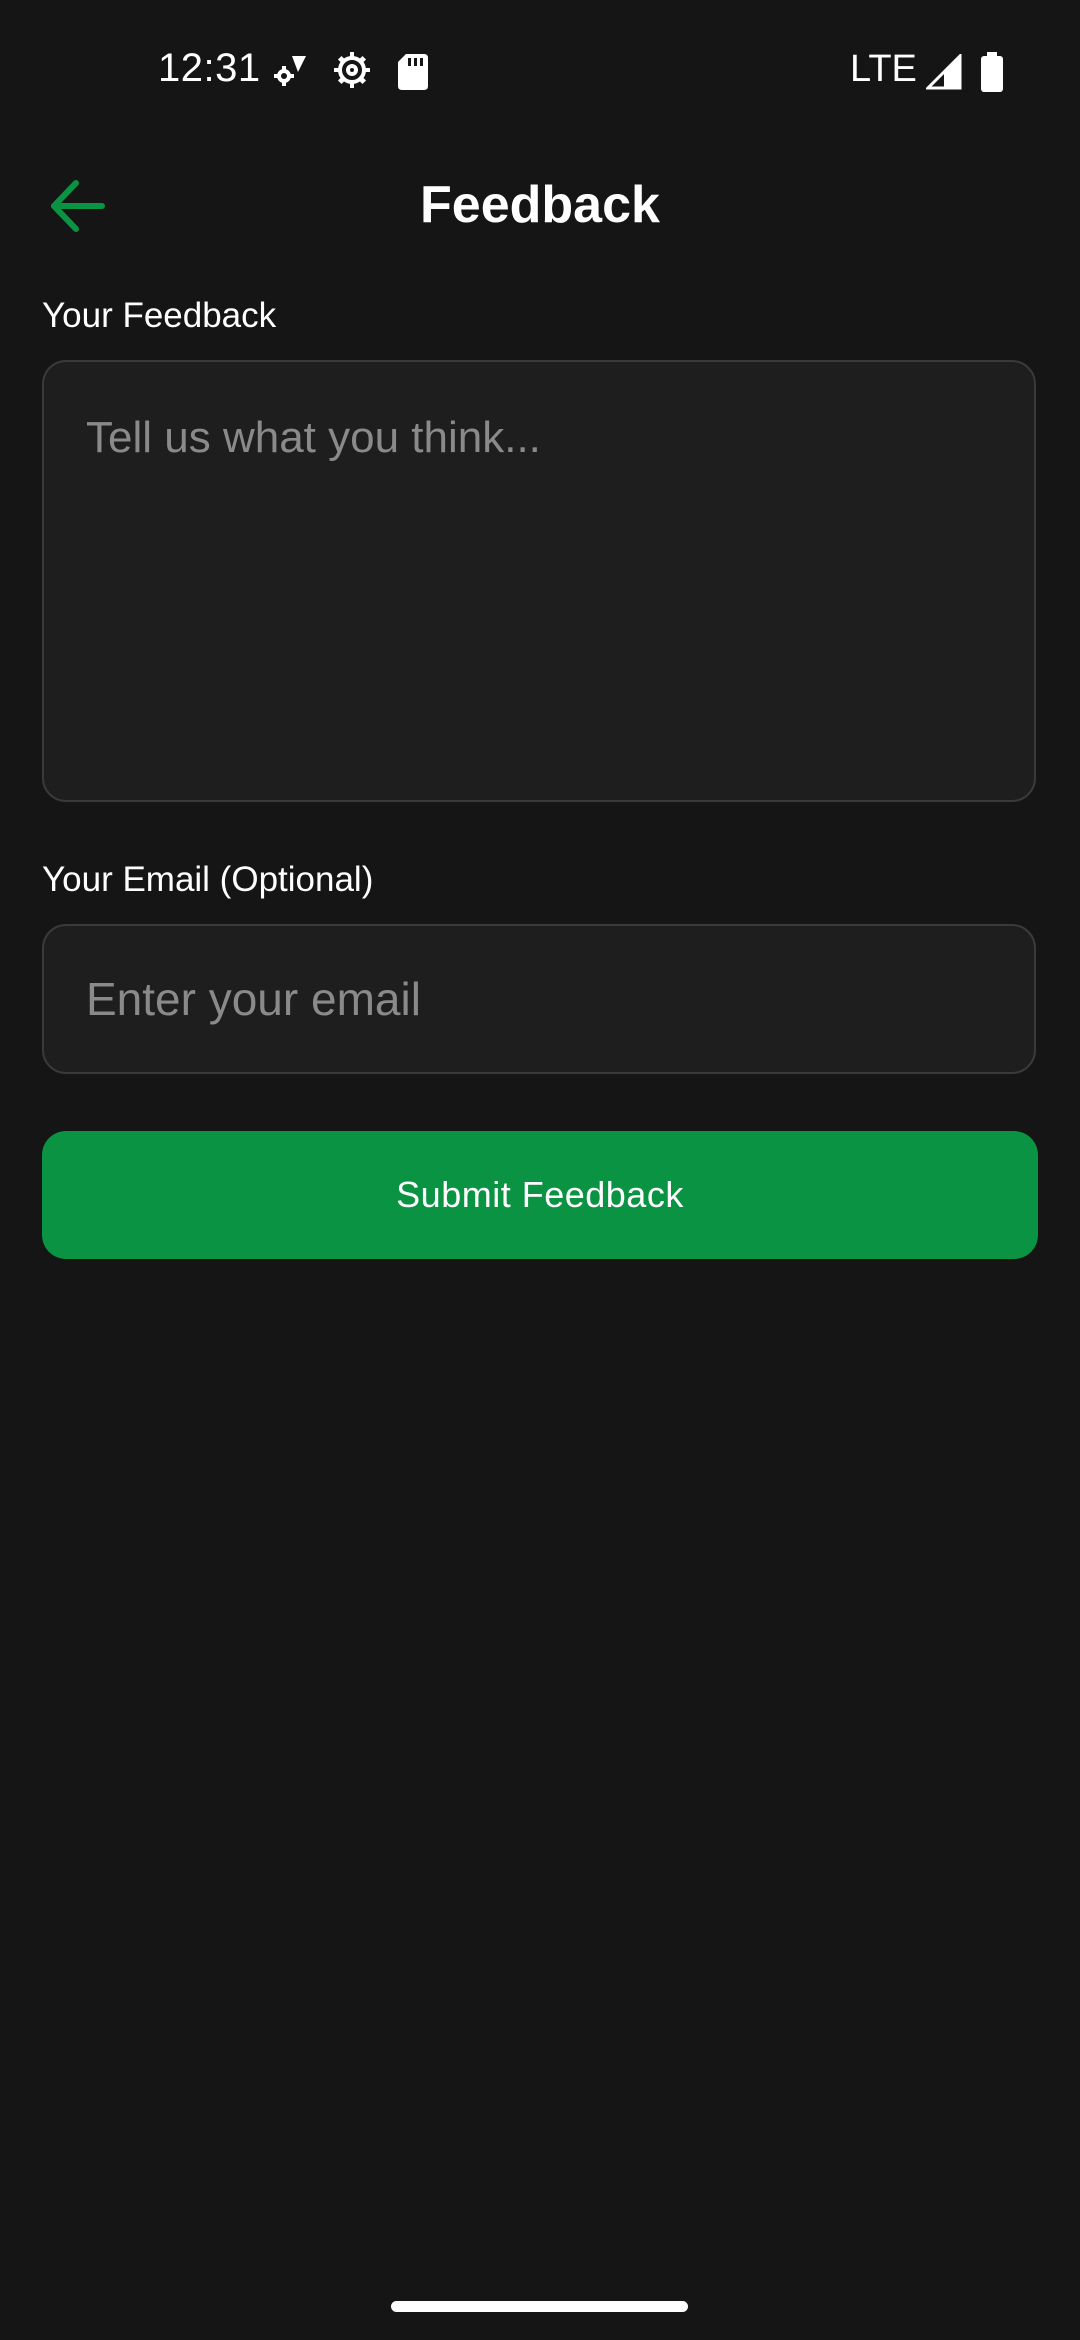 The image size is (1080, 2340). What do you see at coordinates (539, 2306) in the screenshot?
I see `home-indicator` at bounding box center [539, 2306].